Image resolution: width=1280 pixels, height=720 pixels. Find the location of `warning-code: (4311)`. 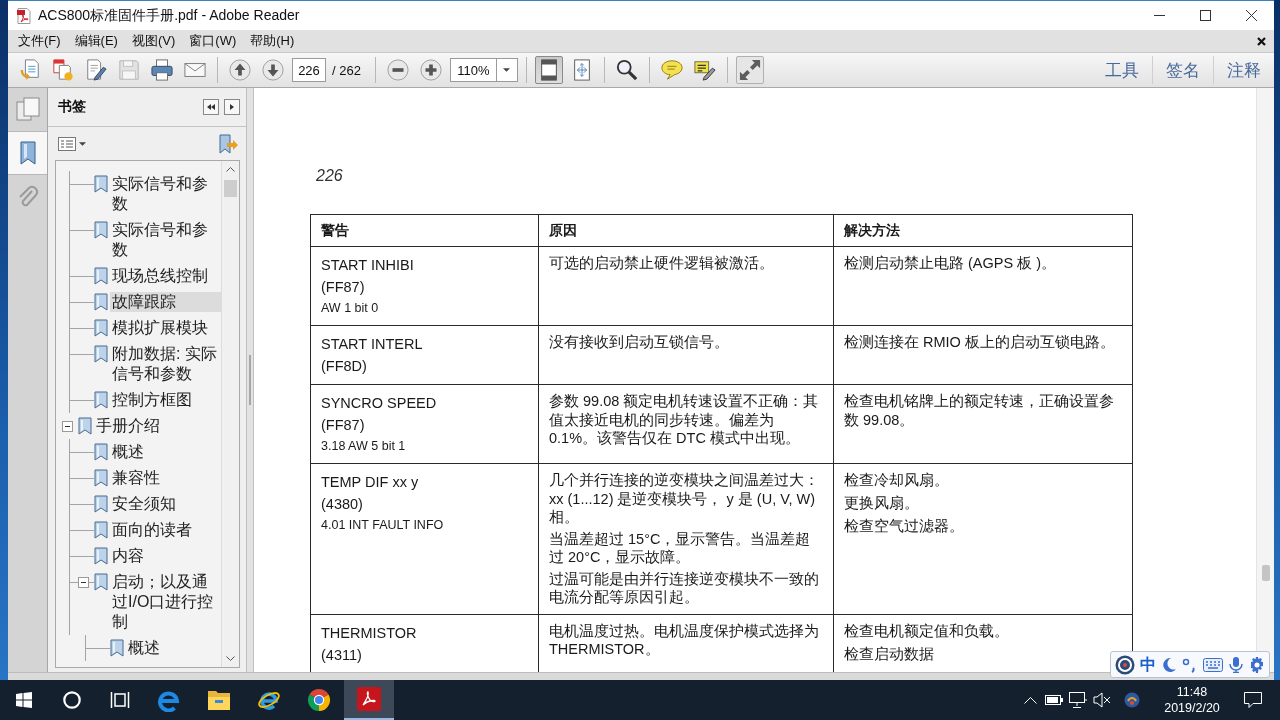

warning-code: (4311) is located at coordinates (341, 655).